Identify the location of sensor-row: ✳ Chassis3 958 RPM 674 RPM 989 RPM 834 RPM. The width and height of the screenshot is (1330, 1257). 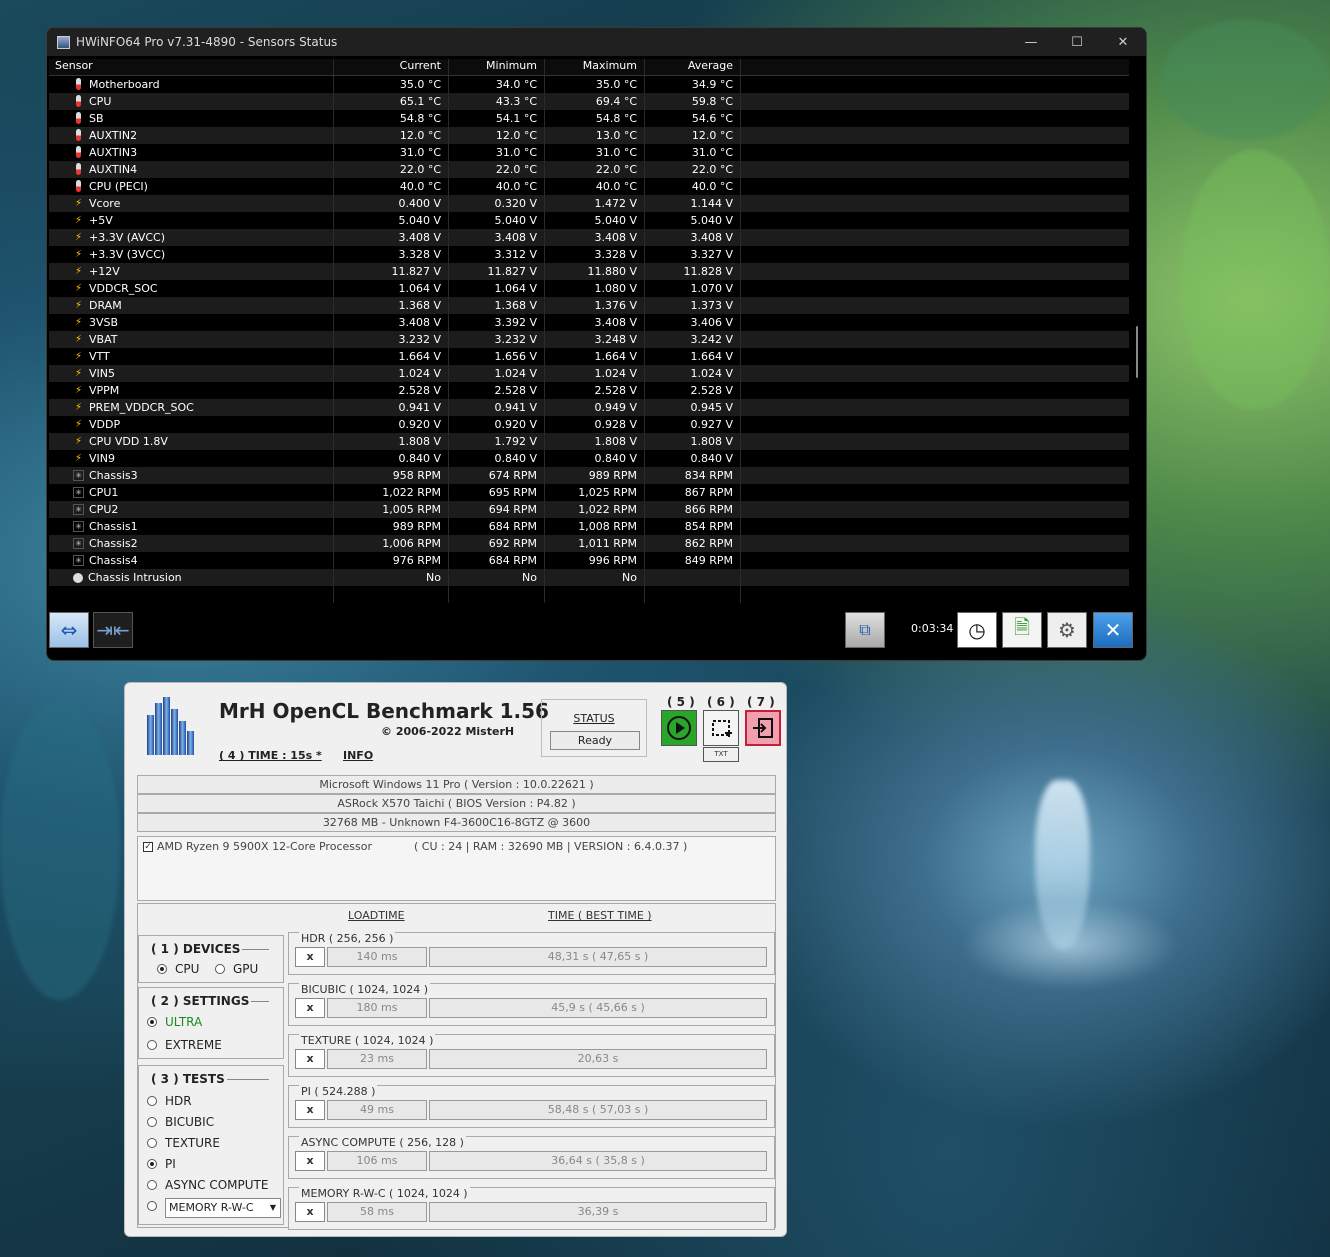
(589, 475).